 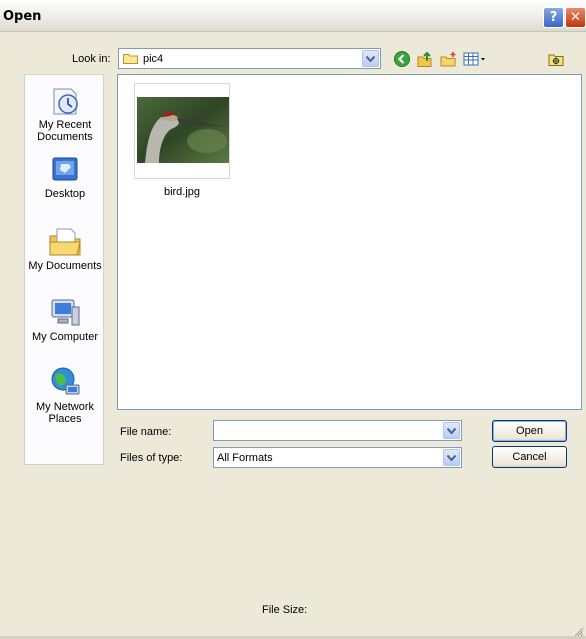 I want to click on new-folder-icon, so click(x=448, y=59).